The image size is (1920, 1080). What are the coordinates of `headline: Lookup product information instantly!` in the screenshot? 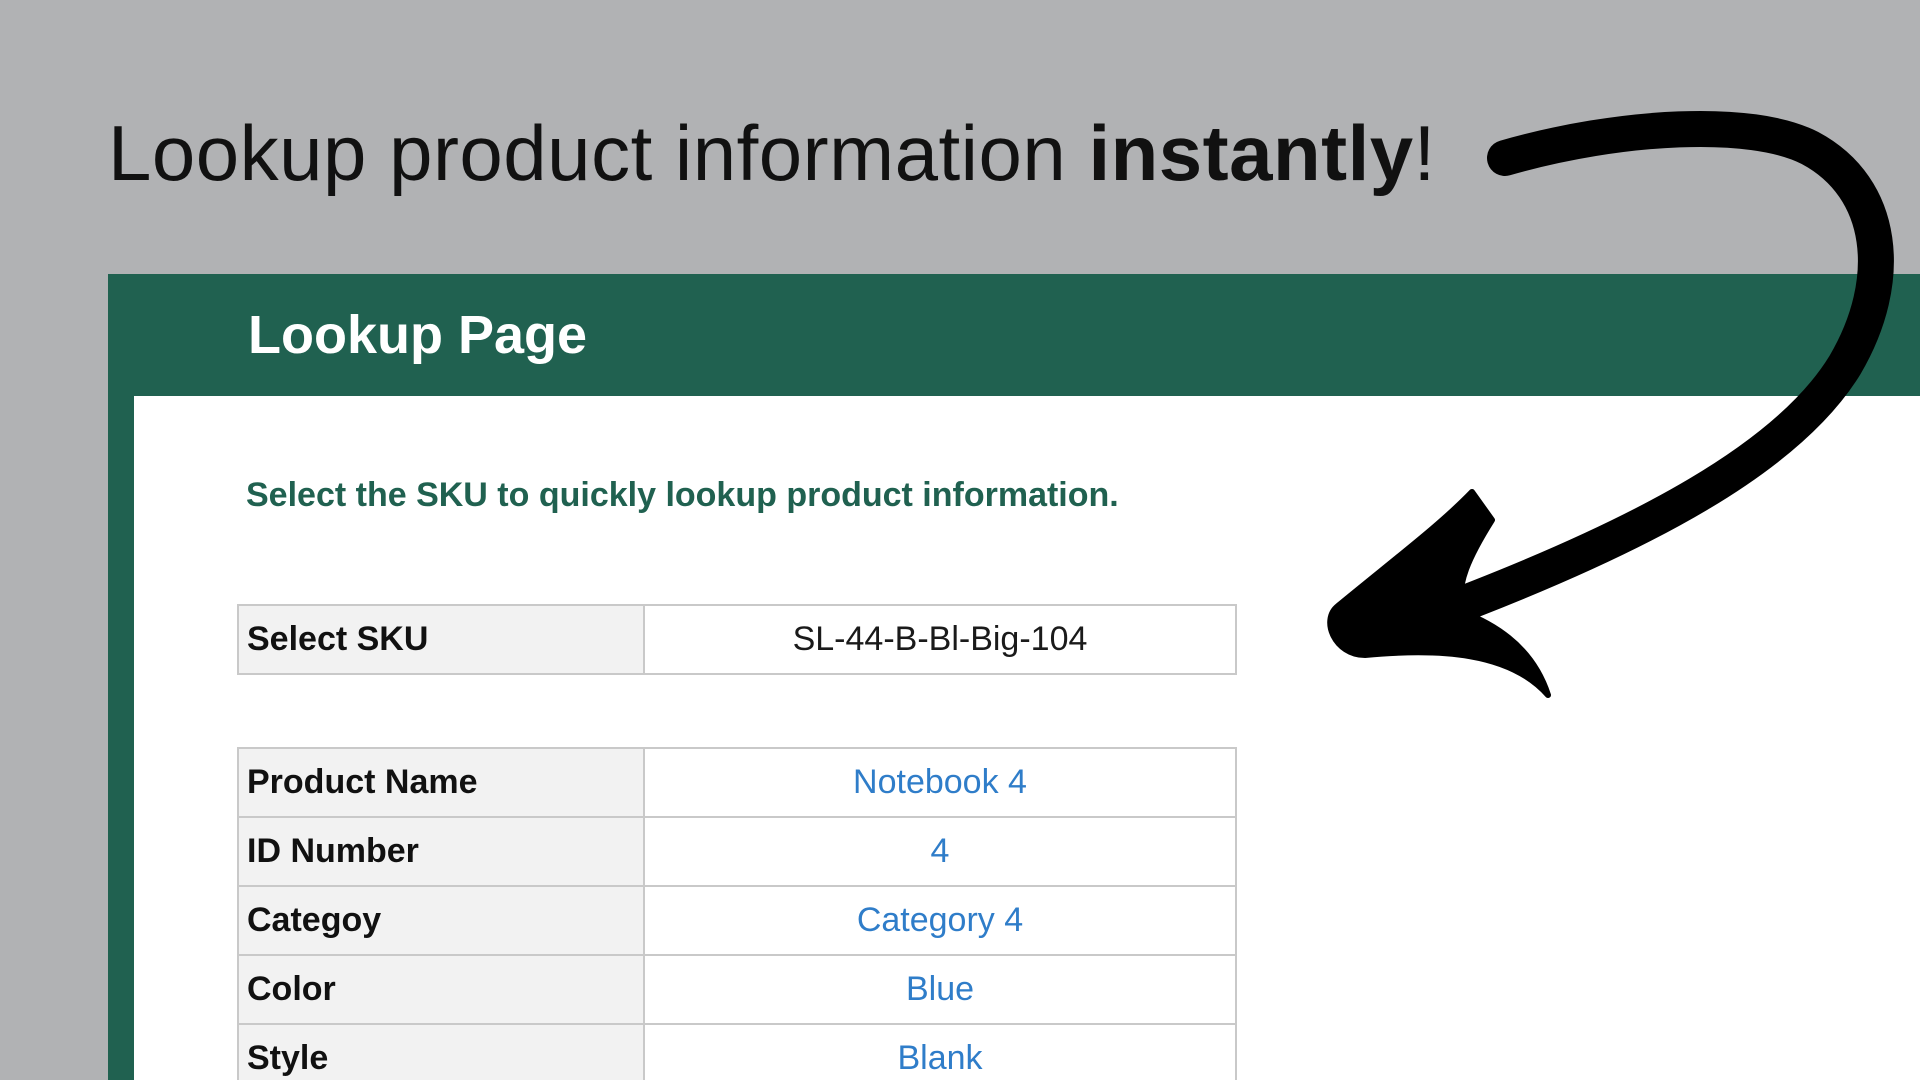 It's located at (772, 153).